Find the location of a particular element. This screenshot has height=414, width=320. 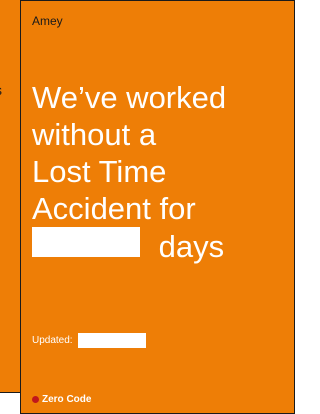

headline-line: Accident for is located at coordinates (114, 208).